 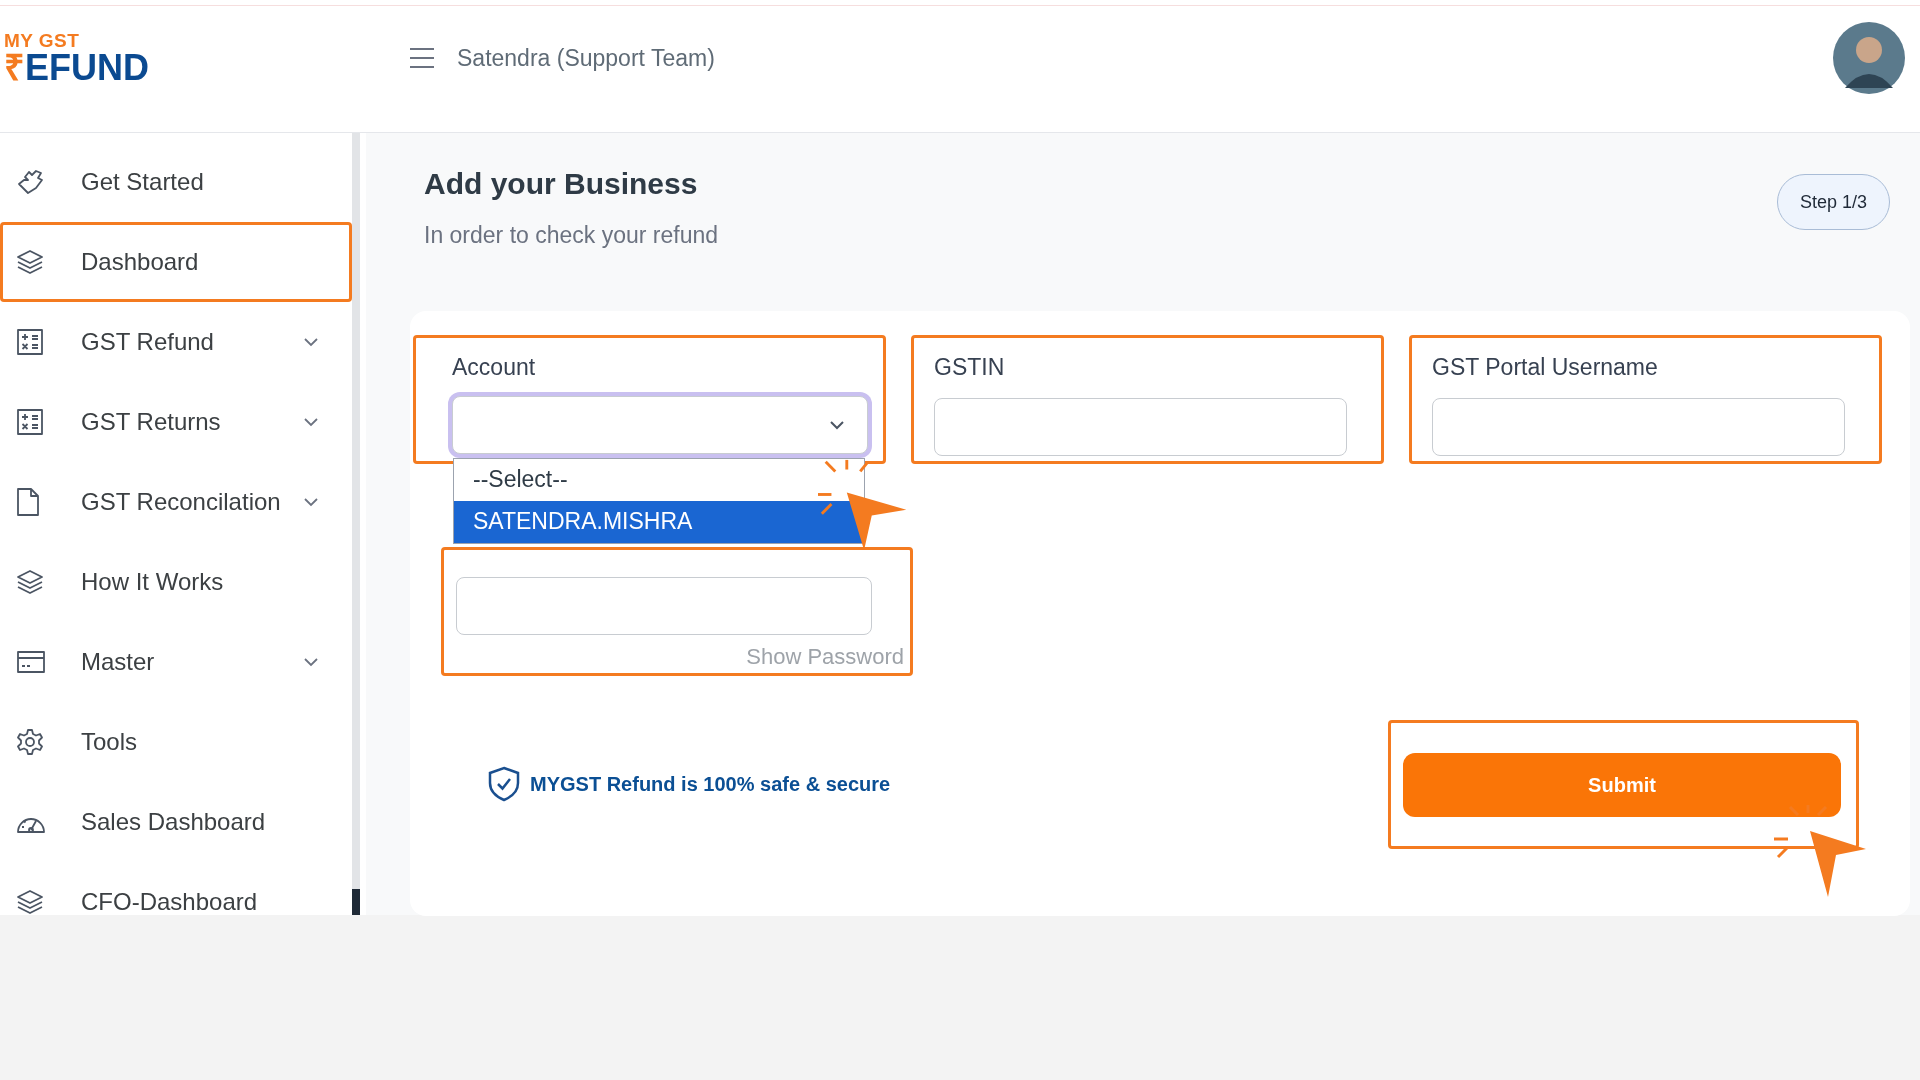 What do you see at coordinates (176, 342) in the screenshot?
I see `sidebar-item: GST Refund` at bounding box center [176, 342].